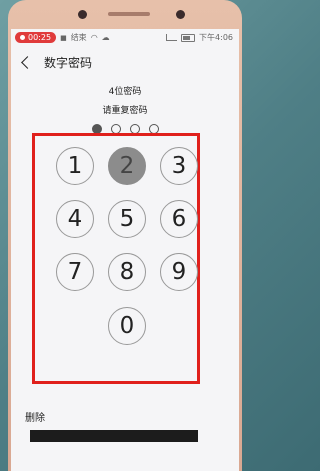 The width and height of the screenshot is (320, 471). What do you see at coordinates (75, 272) in the screenshot?
I see `key-7: 7` at bounding box center [75, 272].